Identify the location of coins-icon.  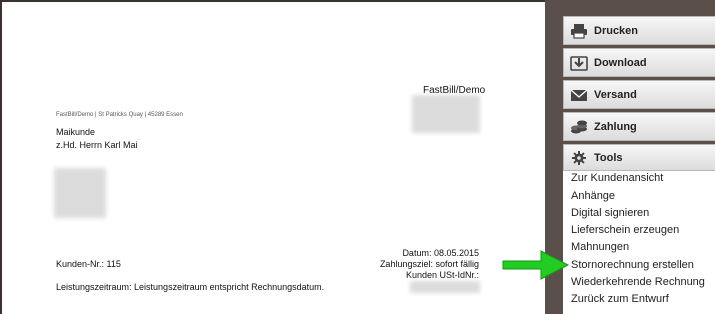
(579, 127).